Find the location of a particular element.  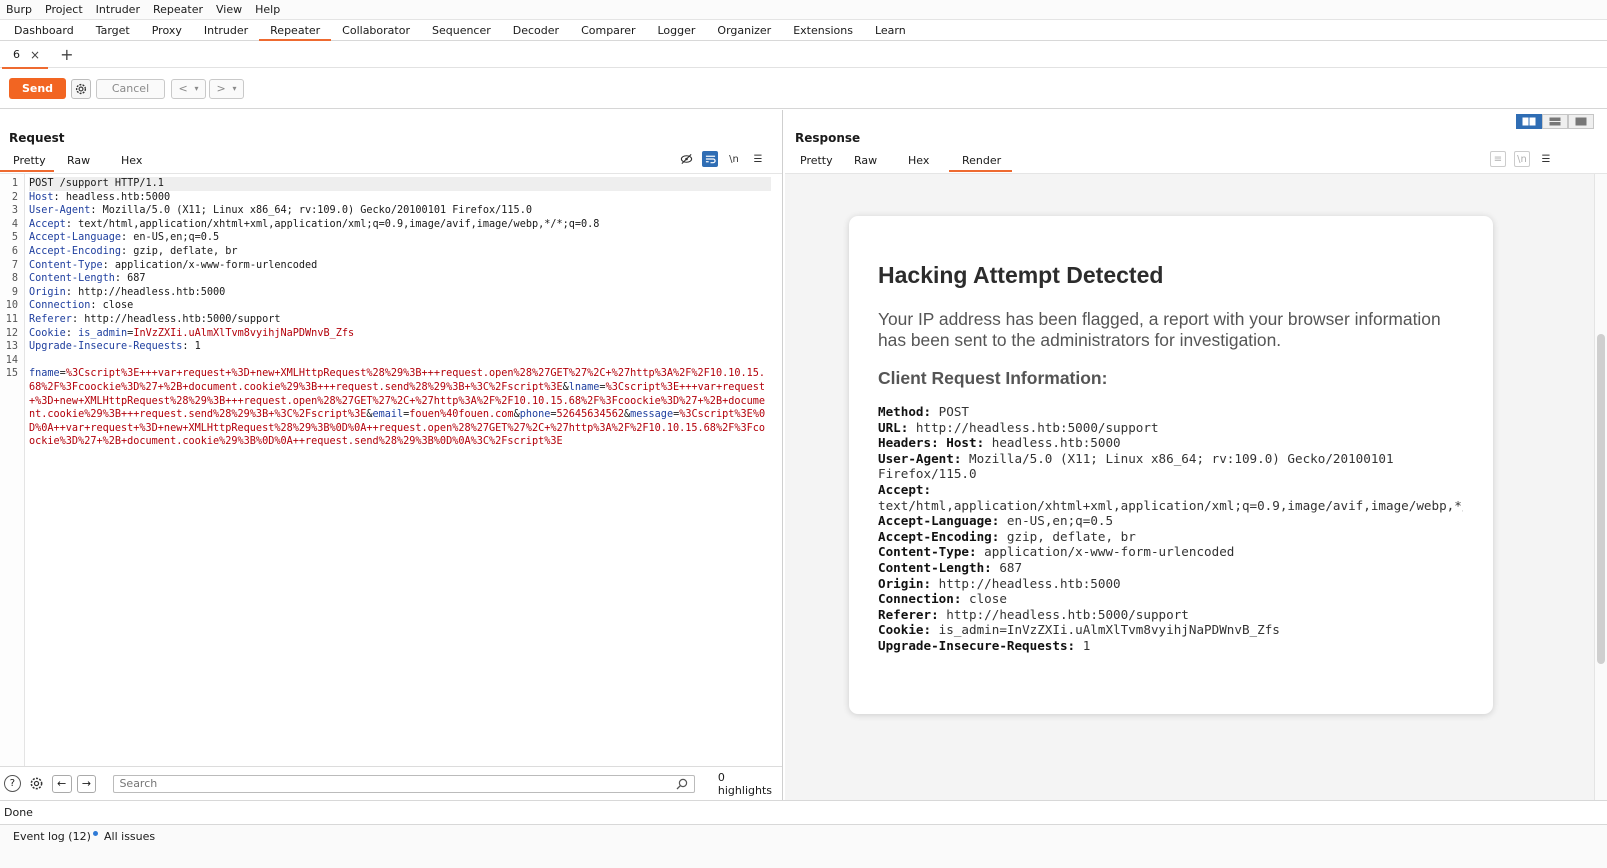

menu-repeater: Repeater is located at coordinates (178, 9).